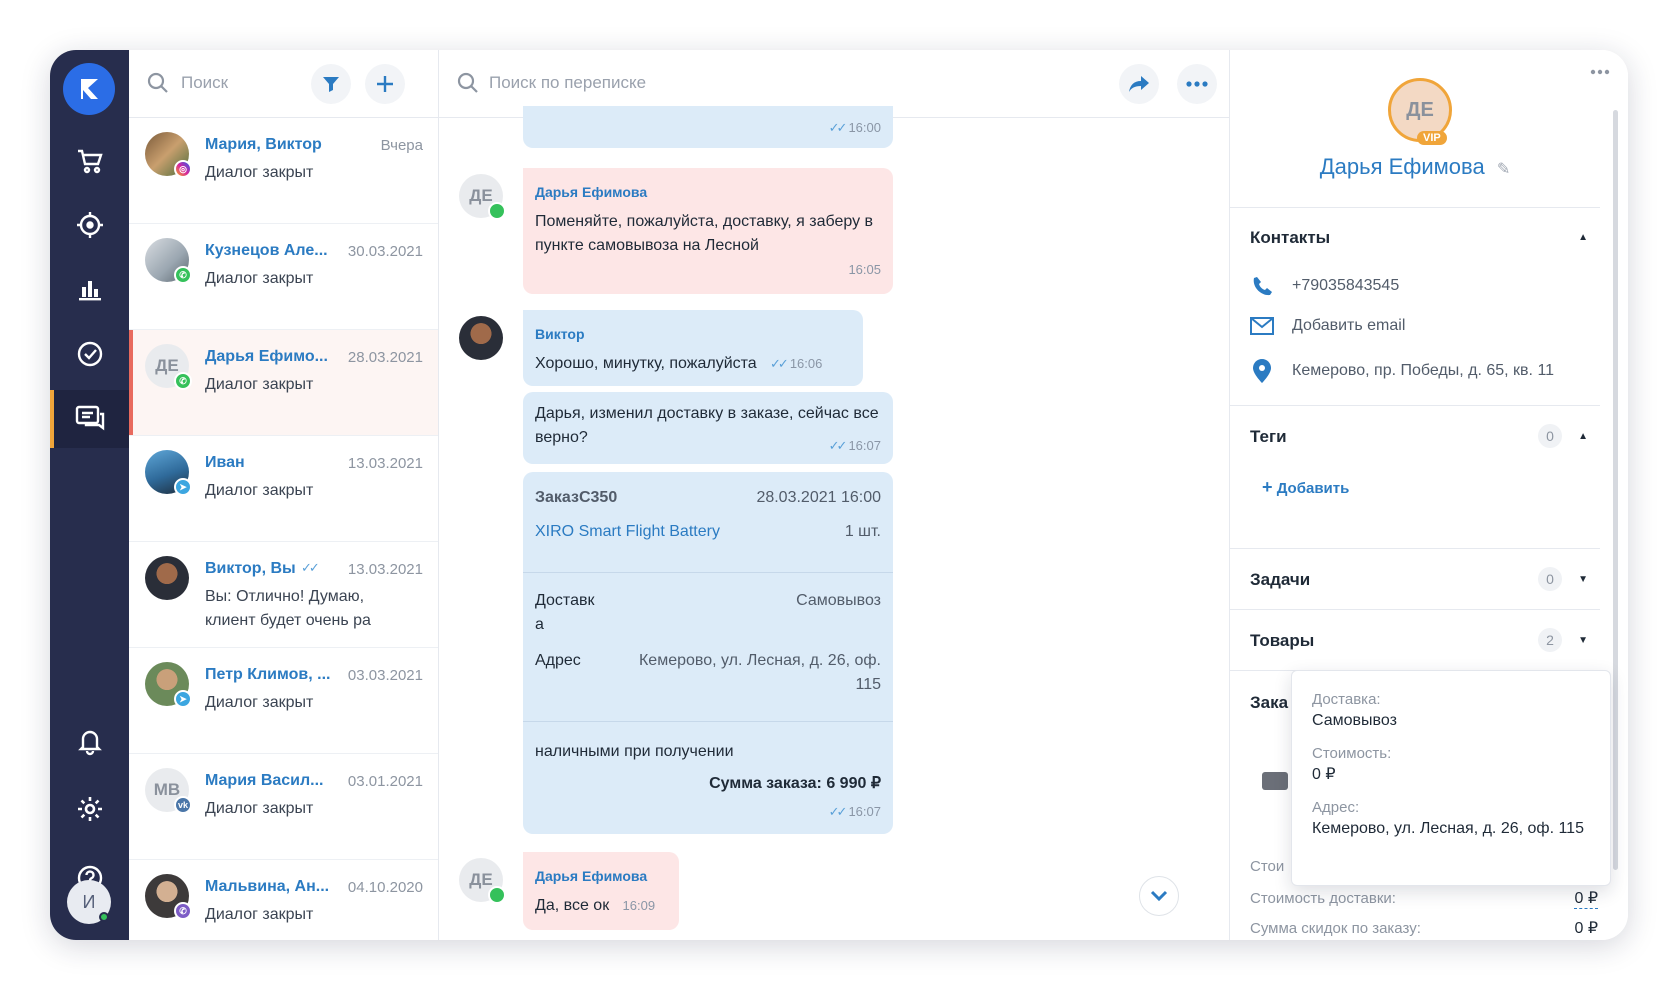  I want to click on dialog-date: 03.01.2021, so click(385, 781).